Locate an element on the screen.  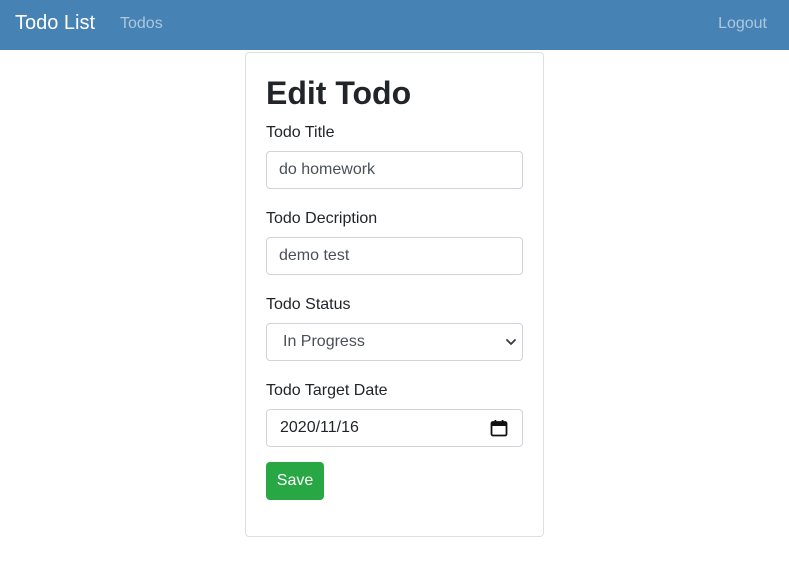
todo-status-select: In Progress is located at coordinates (394, 342).